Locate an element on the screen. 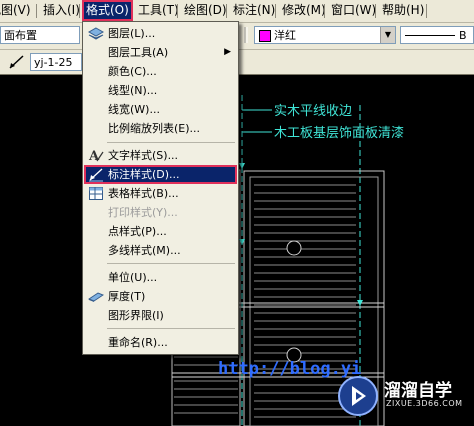 The image size is (474, 426). annotation-edge-trim: 实木平线收边 is located at coordinates (313, 111).